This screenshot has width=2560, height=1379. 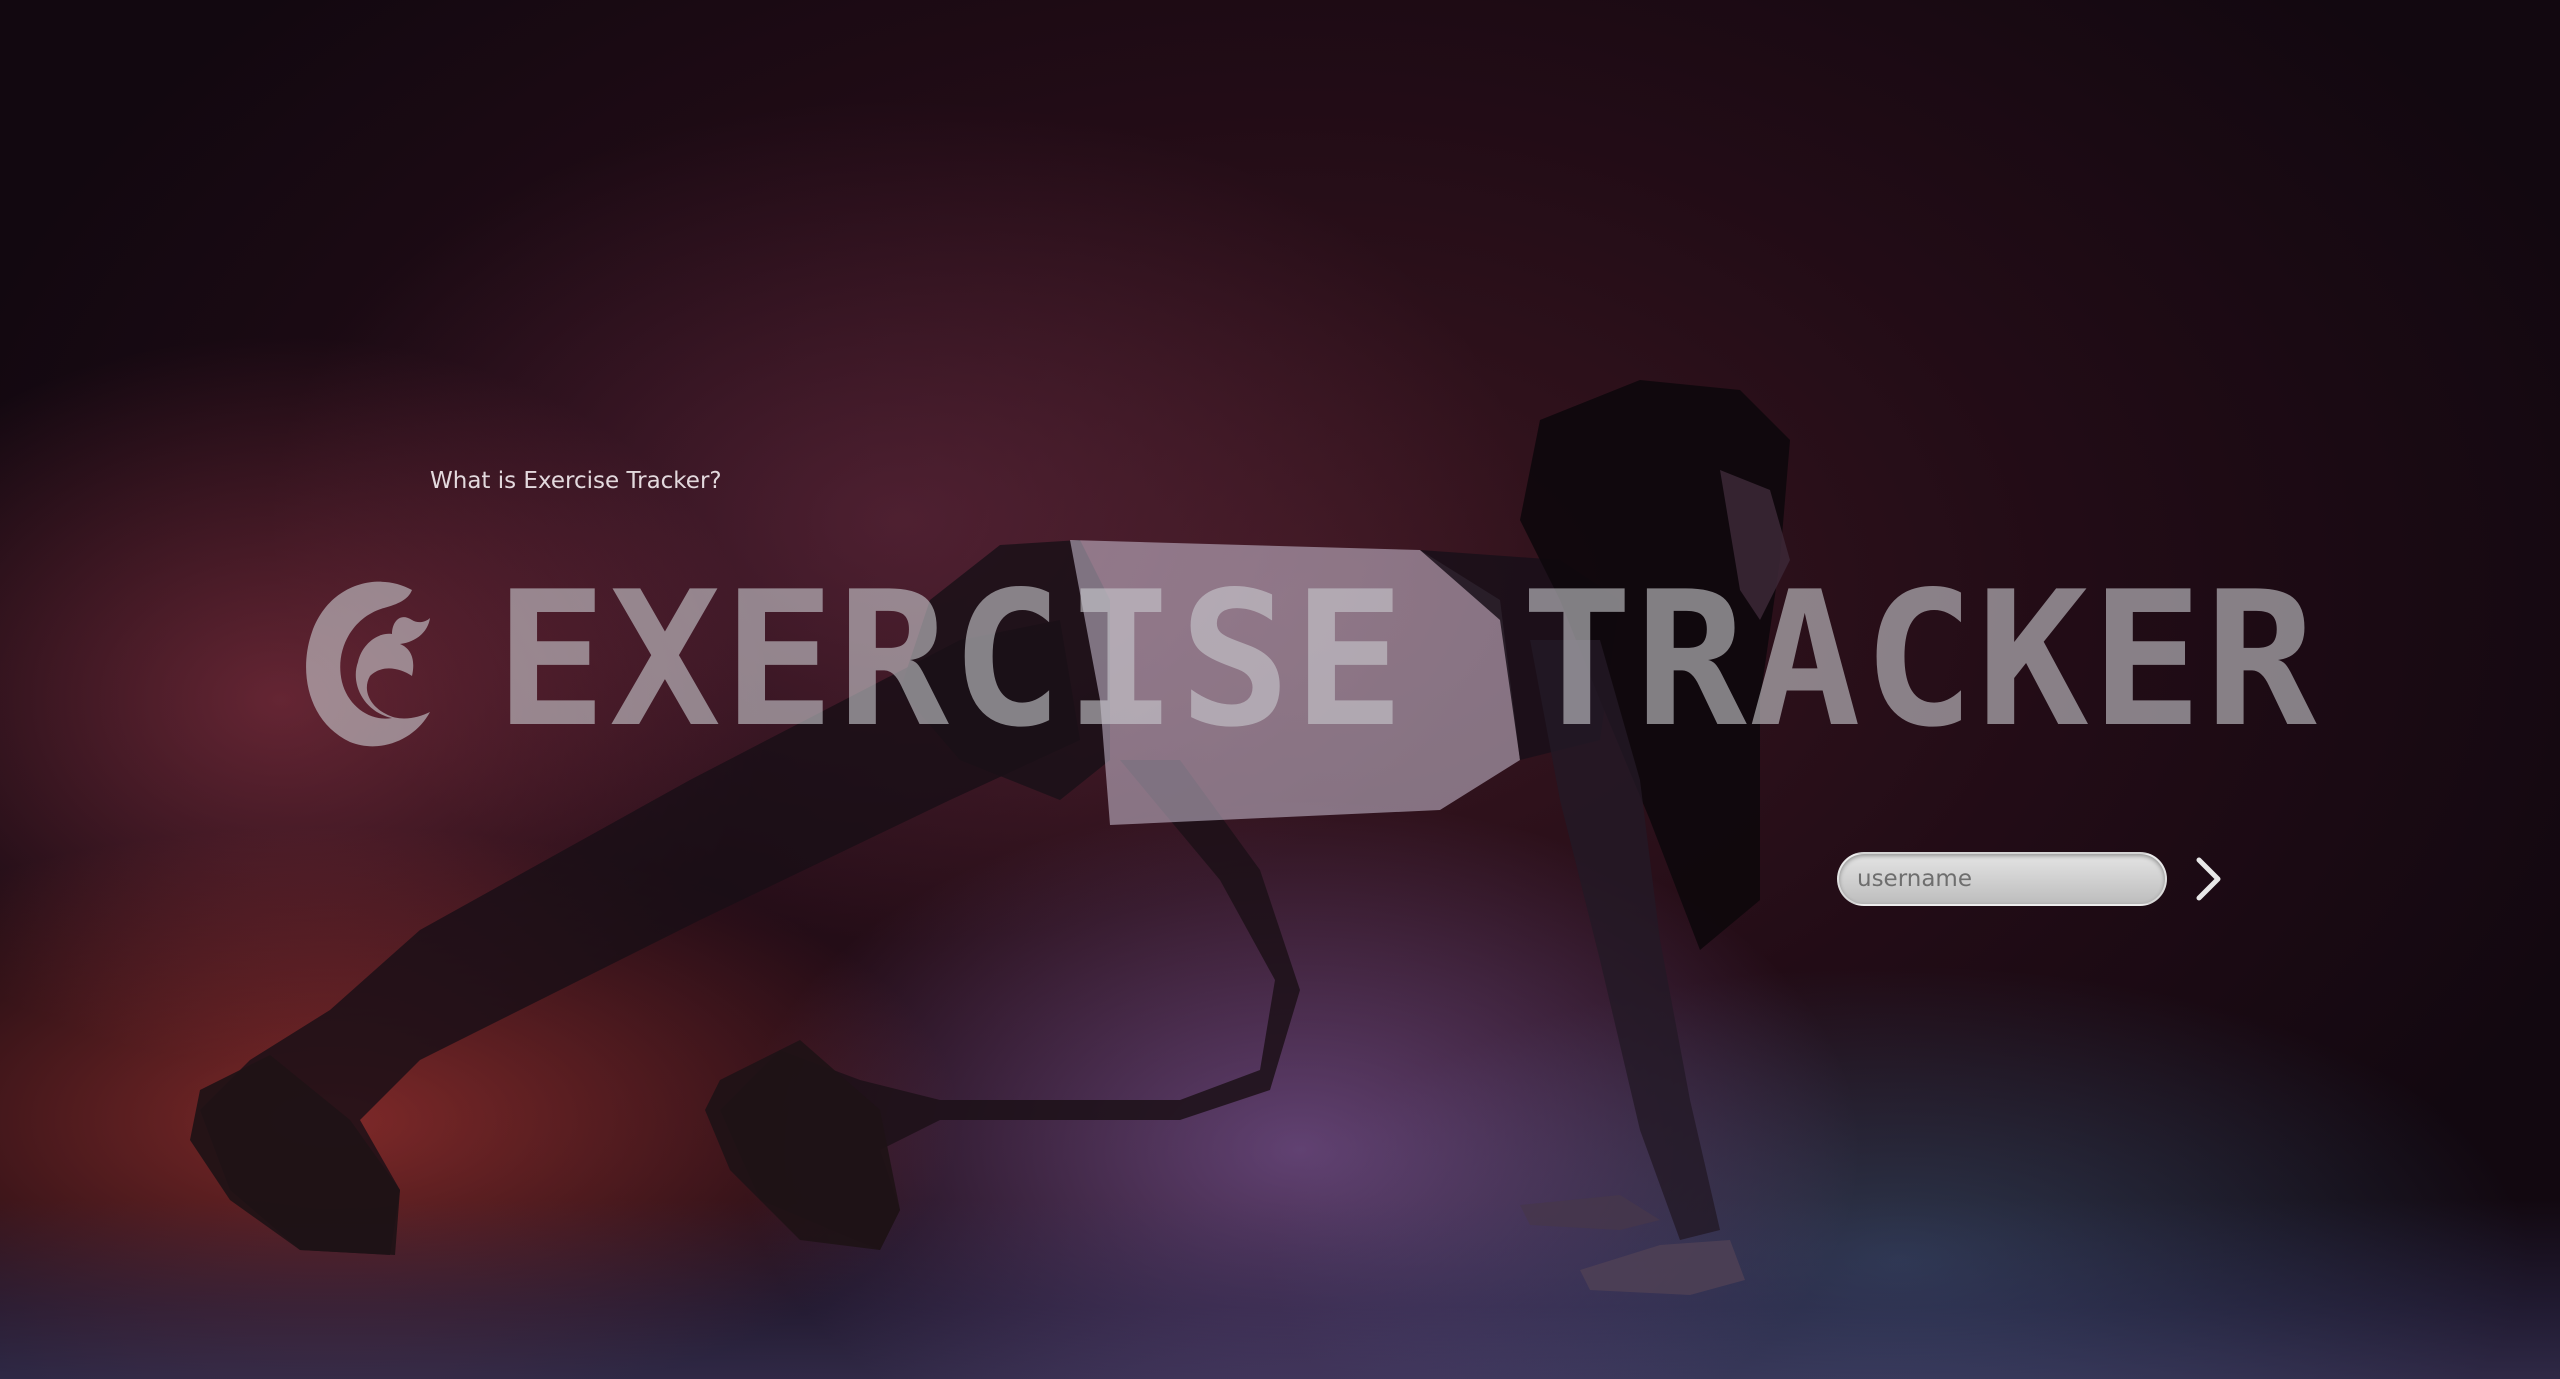 What do you see at coordinates (368, 664) in the screenshot?
I see `flexed-arm-logo-icon` at bounding box center [368, 664].